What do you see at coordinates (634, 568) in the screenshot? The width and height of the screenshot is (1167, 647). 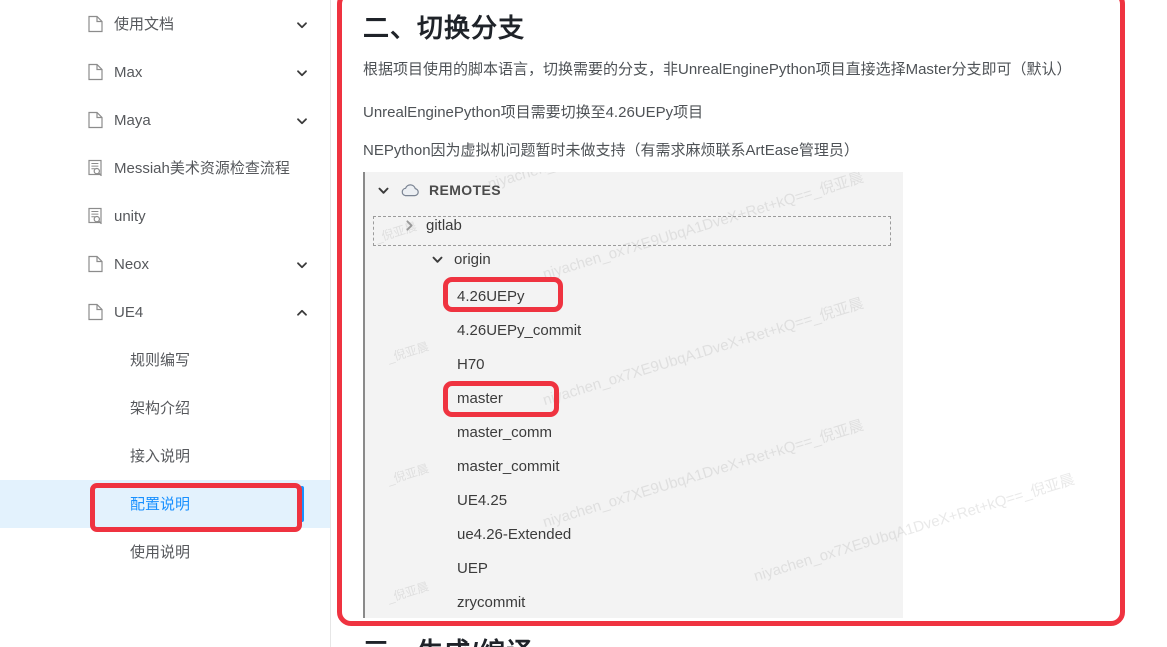 I see `tree-node-branch: UEP` at bounding box center [634, 568].